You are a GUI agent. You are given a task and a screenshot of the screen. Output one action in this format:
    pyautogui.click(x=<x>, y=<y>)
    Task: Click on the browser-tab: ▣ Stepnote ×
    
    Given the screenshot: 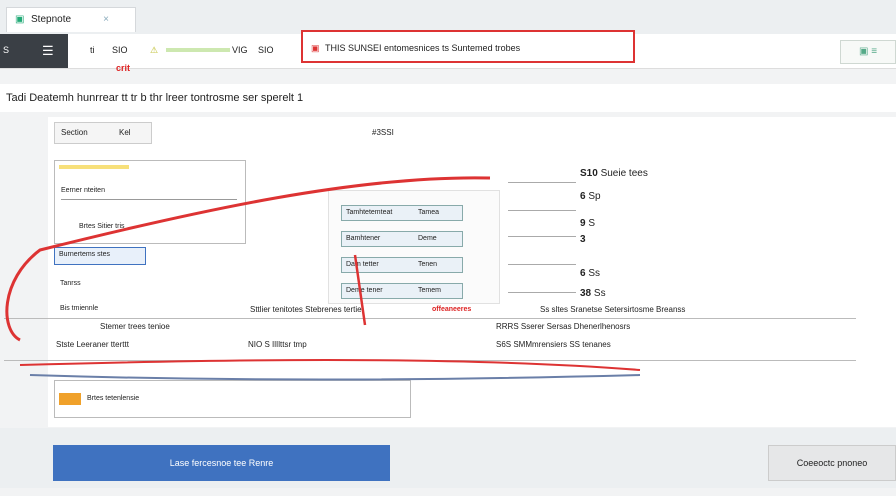 What is the action you would take?
    pyautogui.click(x=71, y=19)
    